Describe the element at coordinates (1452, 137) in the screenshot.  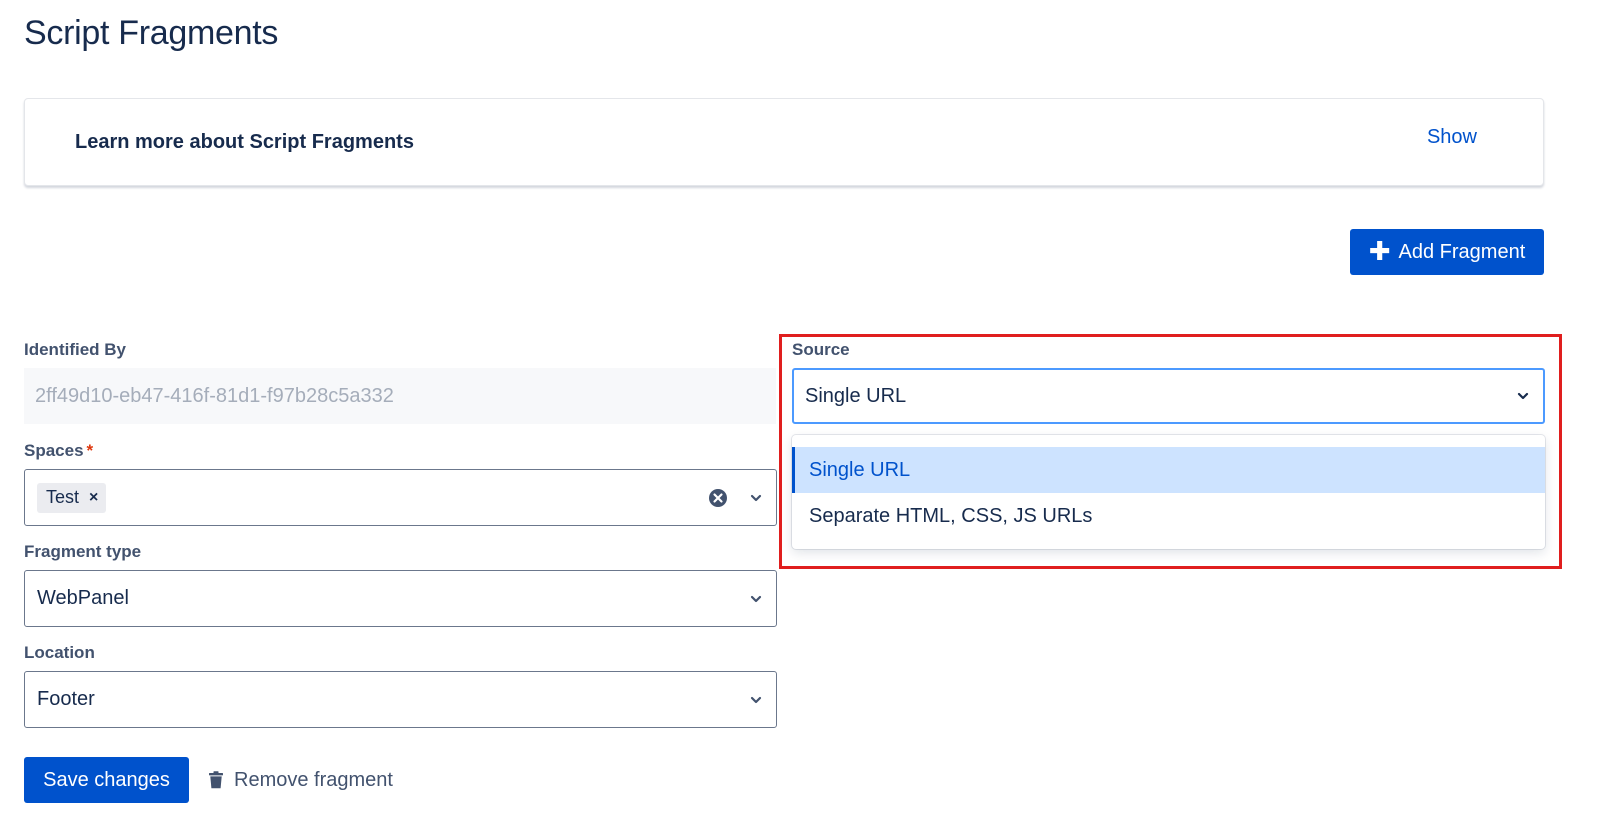
I see `show-info-link: Show` at that location.